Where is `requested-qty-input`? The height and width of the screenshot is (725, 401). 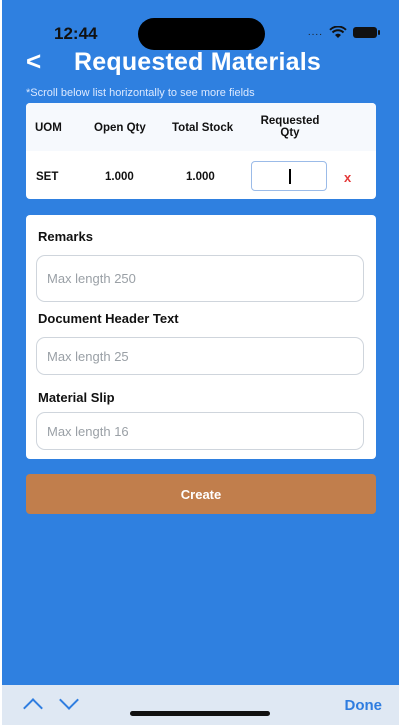
requested-qty-input is located at coordinates (289, 176).